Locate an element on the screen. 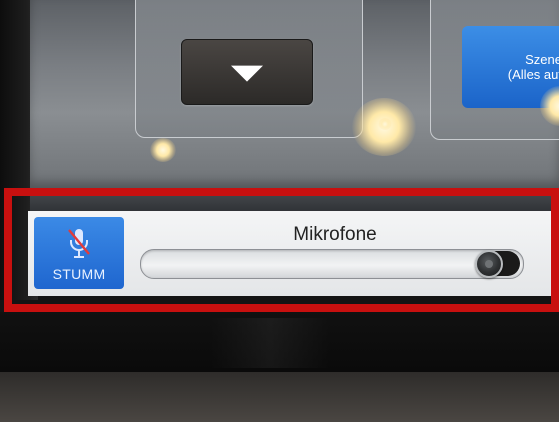 The image size is (559, 422). down-button is located at coordinates (247, 72).